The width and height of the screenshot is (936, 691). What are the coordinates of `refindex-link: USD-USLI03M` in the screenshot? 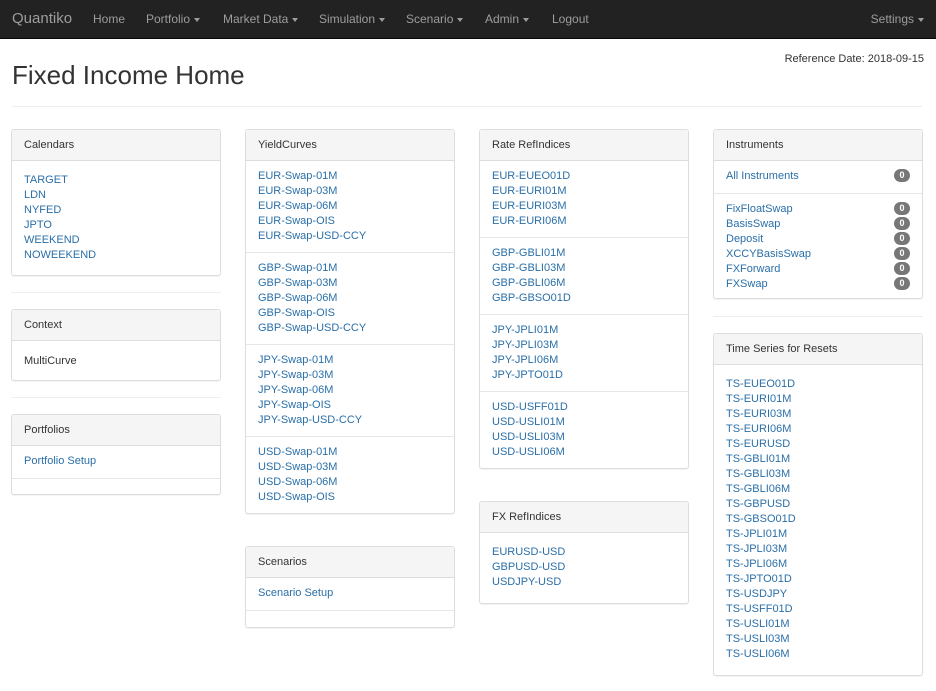 It's located at (584, 437).